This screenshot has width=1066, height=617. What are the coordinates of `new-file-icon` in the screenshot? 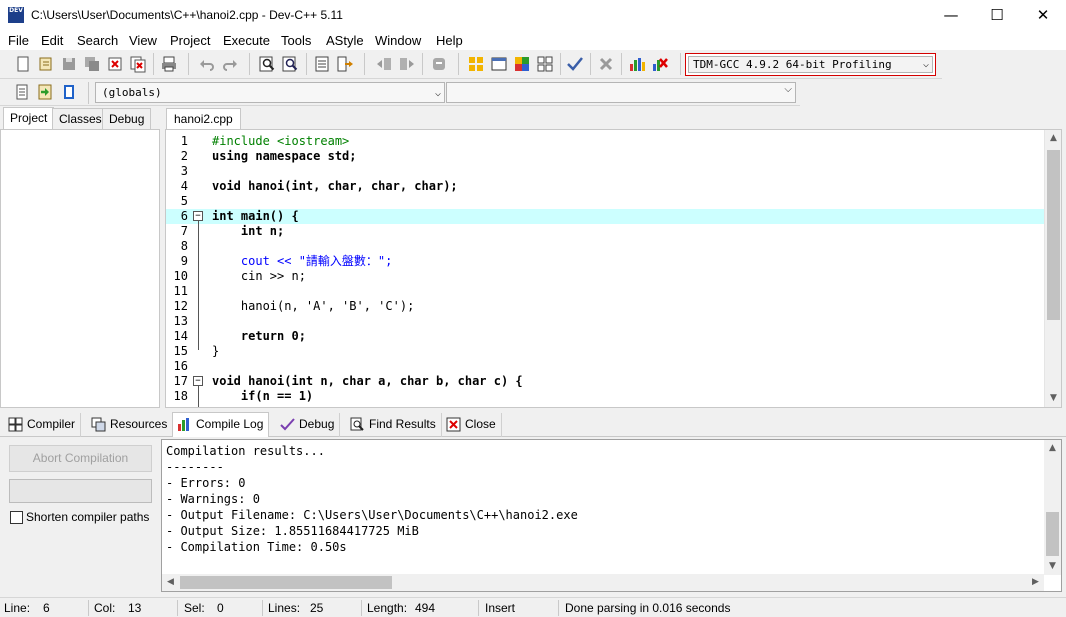 It's located at (23, 64).